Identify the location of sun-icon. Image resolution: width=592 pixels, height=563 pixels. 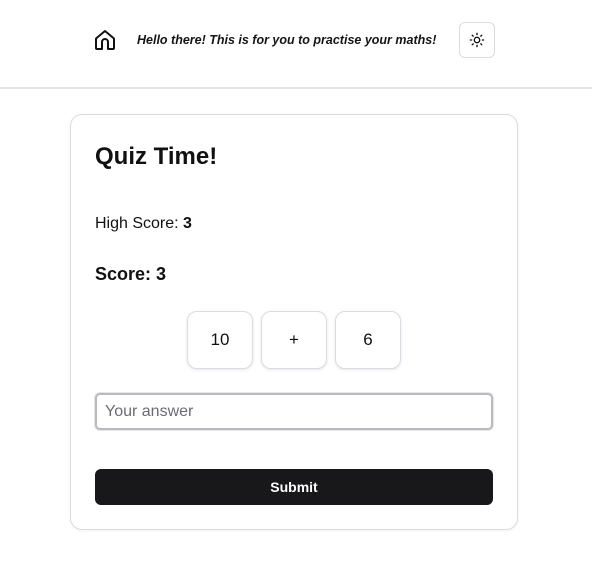
(477, 40).